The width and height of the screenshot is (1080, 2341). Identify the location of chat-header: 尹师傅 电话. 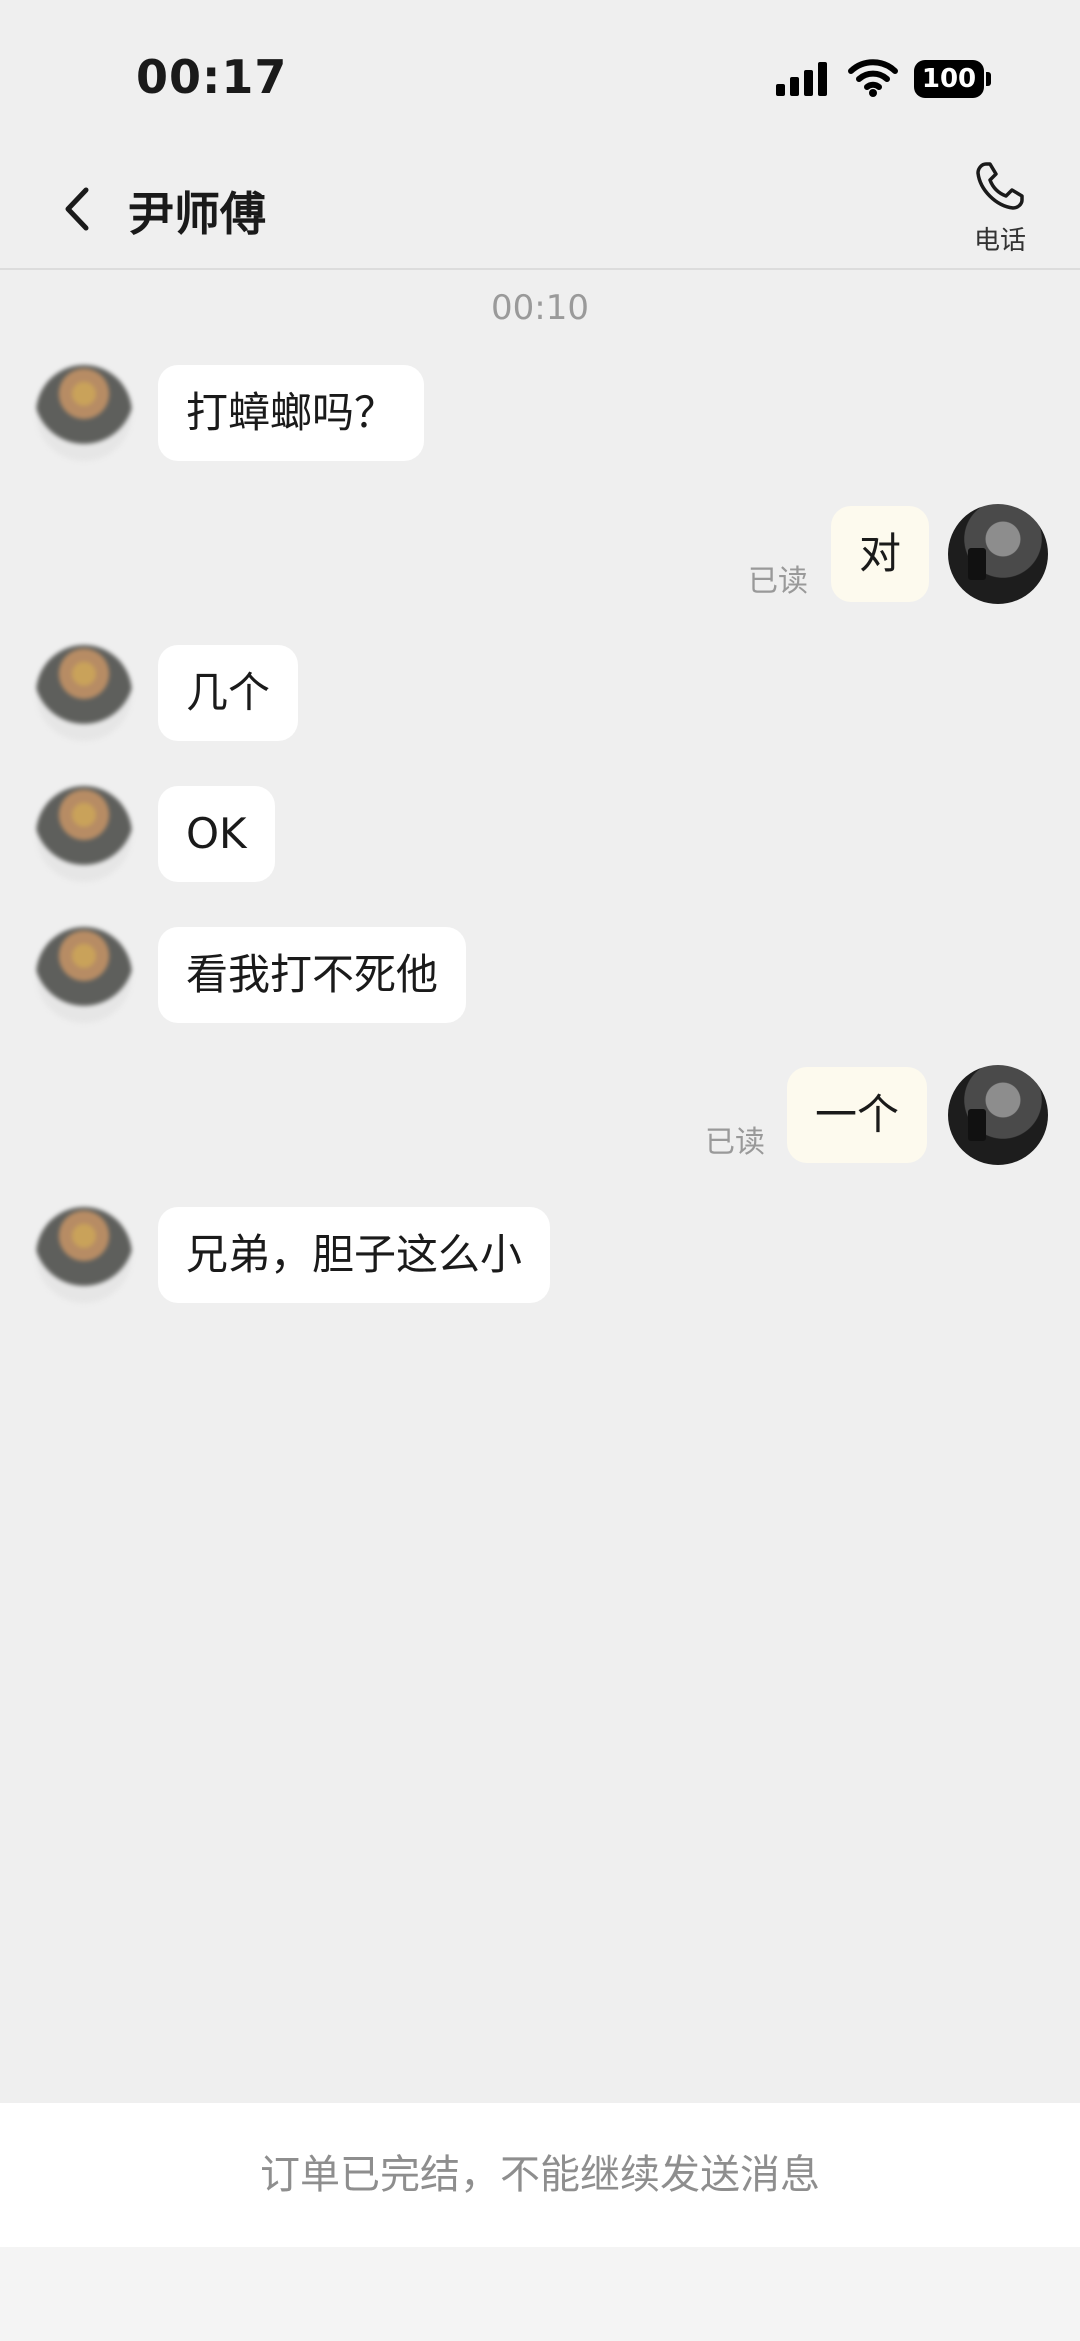
(540, 205).